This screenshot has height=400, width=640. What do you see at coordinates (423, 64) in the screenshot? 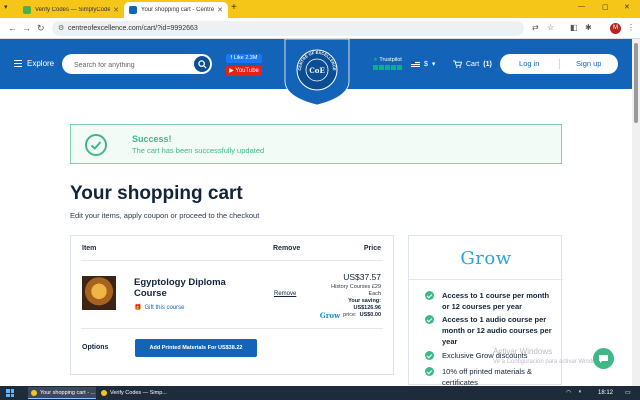
I see `currency-selector: $ ▾` at bounding box center [423, 64].